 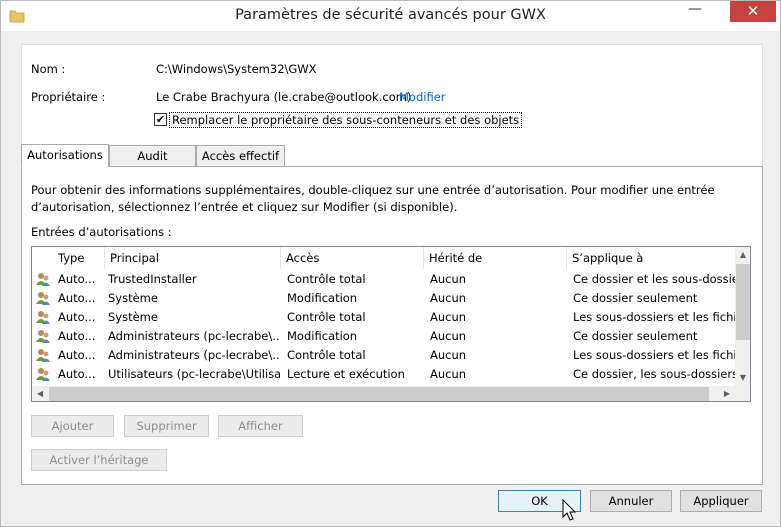 I want to click on cell-applies-to: Ce dossier et les sous-dossiers, so click(x=654, y=279).